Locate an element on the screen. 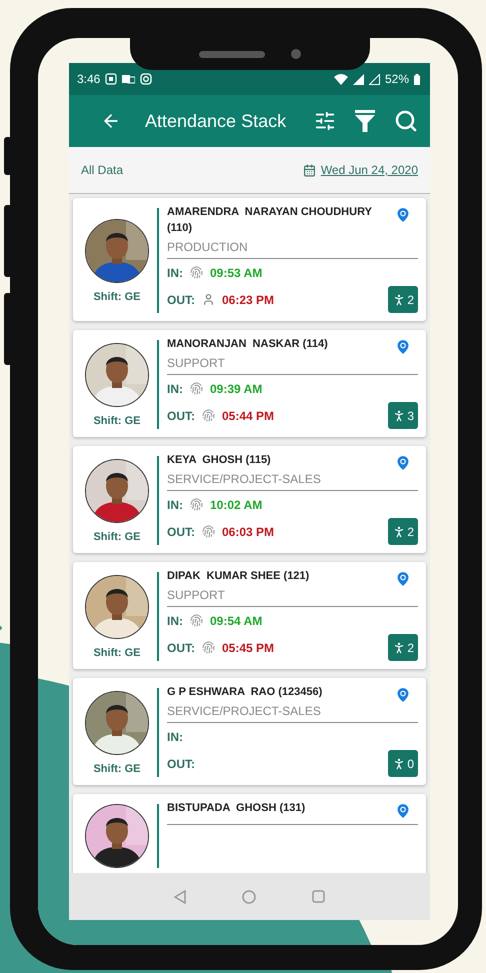  employee-card: Shift: GE AMARENDRA NARAYAN CHOUDHURY (110) PRODUCTION IN: 09:53 AM OUT: 06:23 PM 2 is located at coordinates (249, 259).